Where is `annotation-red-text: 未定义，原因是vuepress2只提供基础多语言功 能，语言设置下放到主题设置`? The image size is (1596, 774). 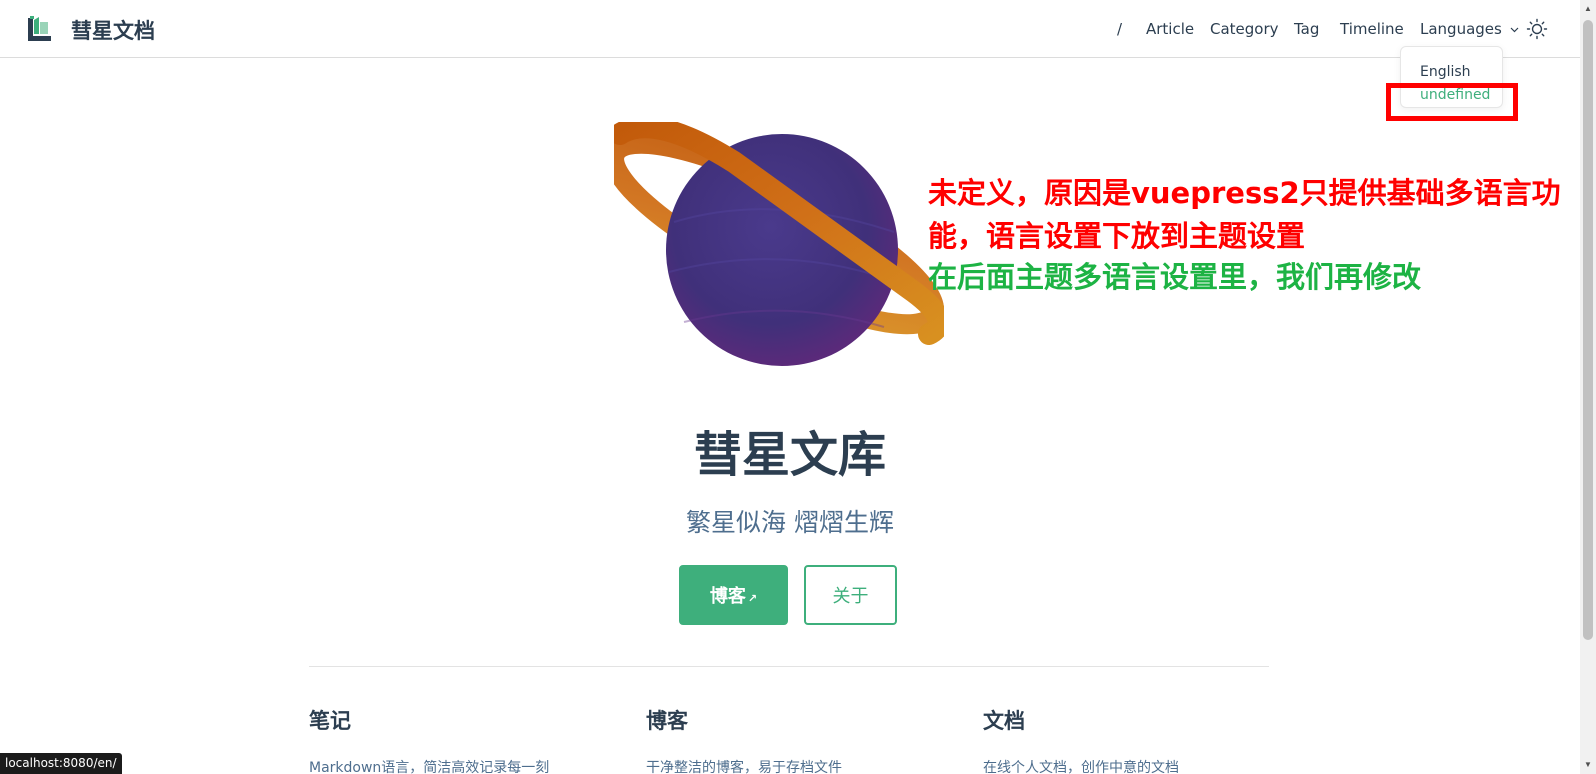 annotation-red-text: 未定义，原因是vuepress2只提供基础多语言功 能，语言设置下放到主题设置 is located at coordinates (1244, 215).